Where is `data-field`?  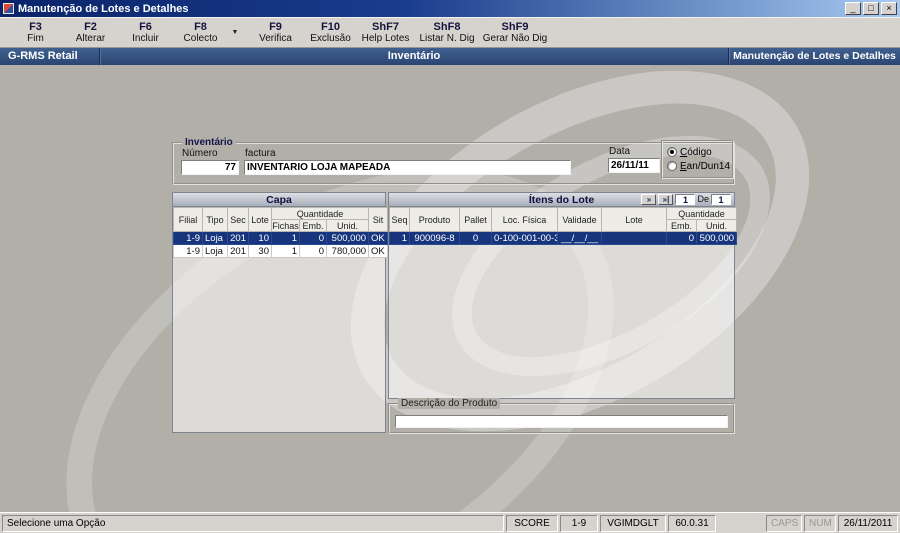 data-field is located at coordinates (634, 165).